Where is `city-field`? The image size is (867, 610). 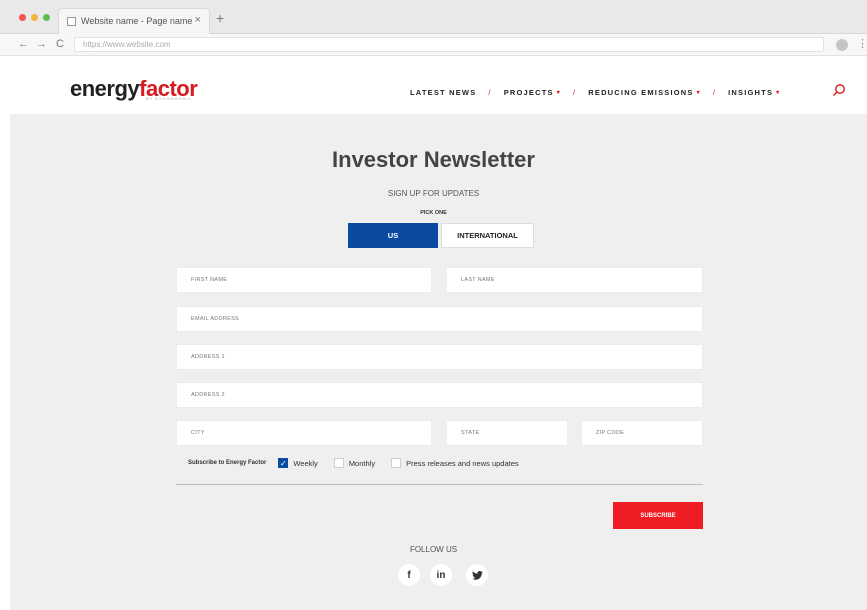 city-field is located at coordinates (304, 433).